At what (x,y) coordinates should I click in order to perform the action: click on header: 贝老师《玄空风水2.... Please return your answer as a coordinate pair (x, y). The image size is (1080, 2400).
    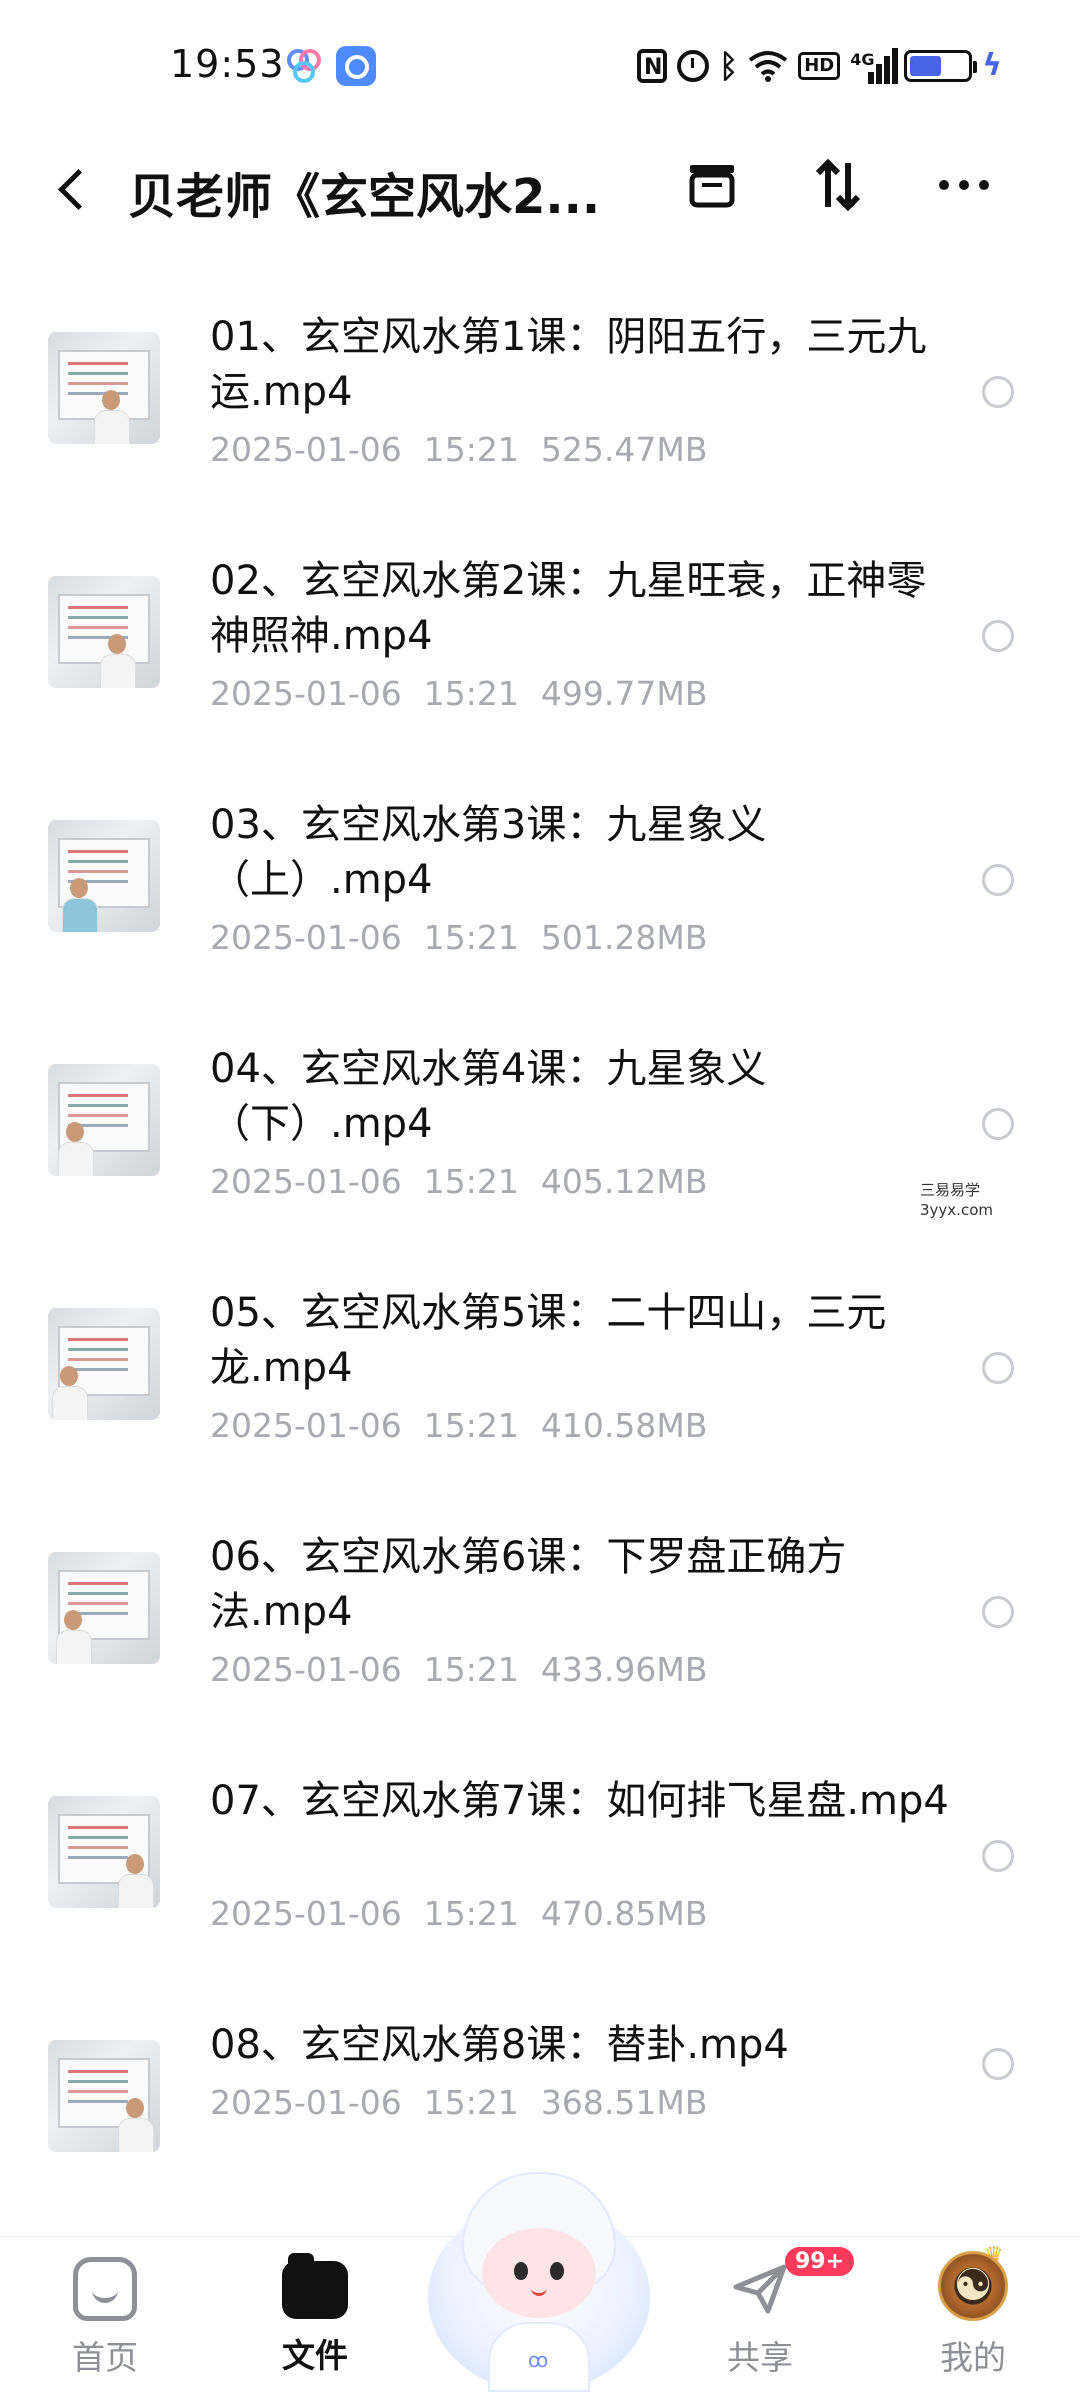
    Looking at the image, I should click on (540, 190).